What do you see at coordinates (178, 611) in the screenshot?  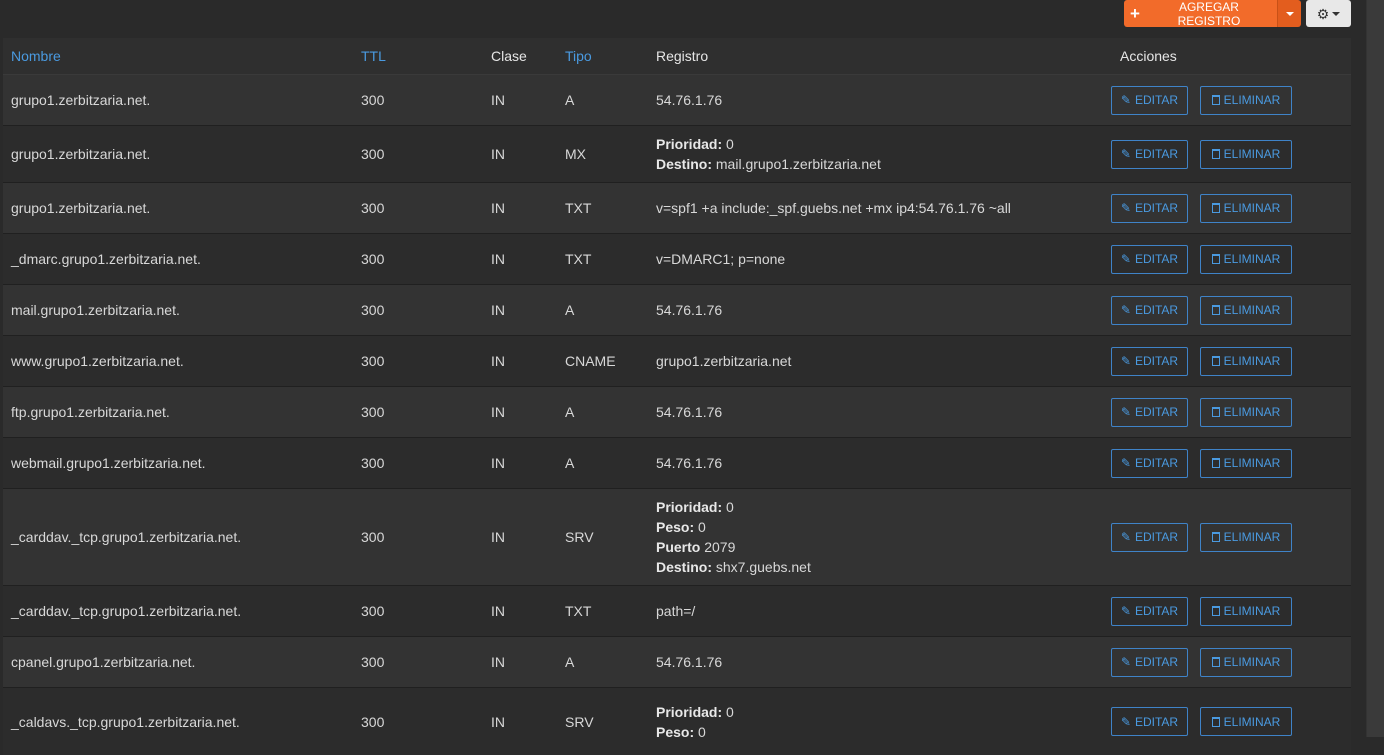 I see `record-name-cell: _carddav._tcp.grupo1.zerbitzaria.net.` at bounding box center [178, 611].